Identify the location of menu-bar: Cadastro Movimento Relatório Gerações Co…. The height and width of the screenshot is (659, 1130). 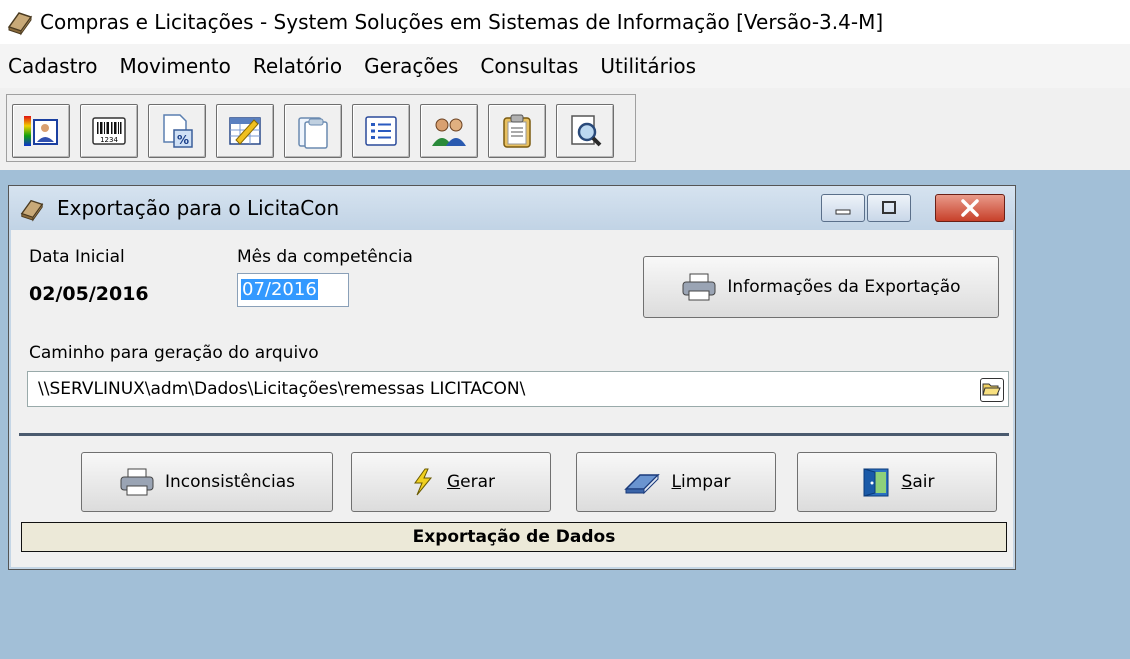
(565, 66).